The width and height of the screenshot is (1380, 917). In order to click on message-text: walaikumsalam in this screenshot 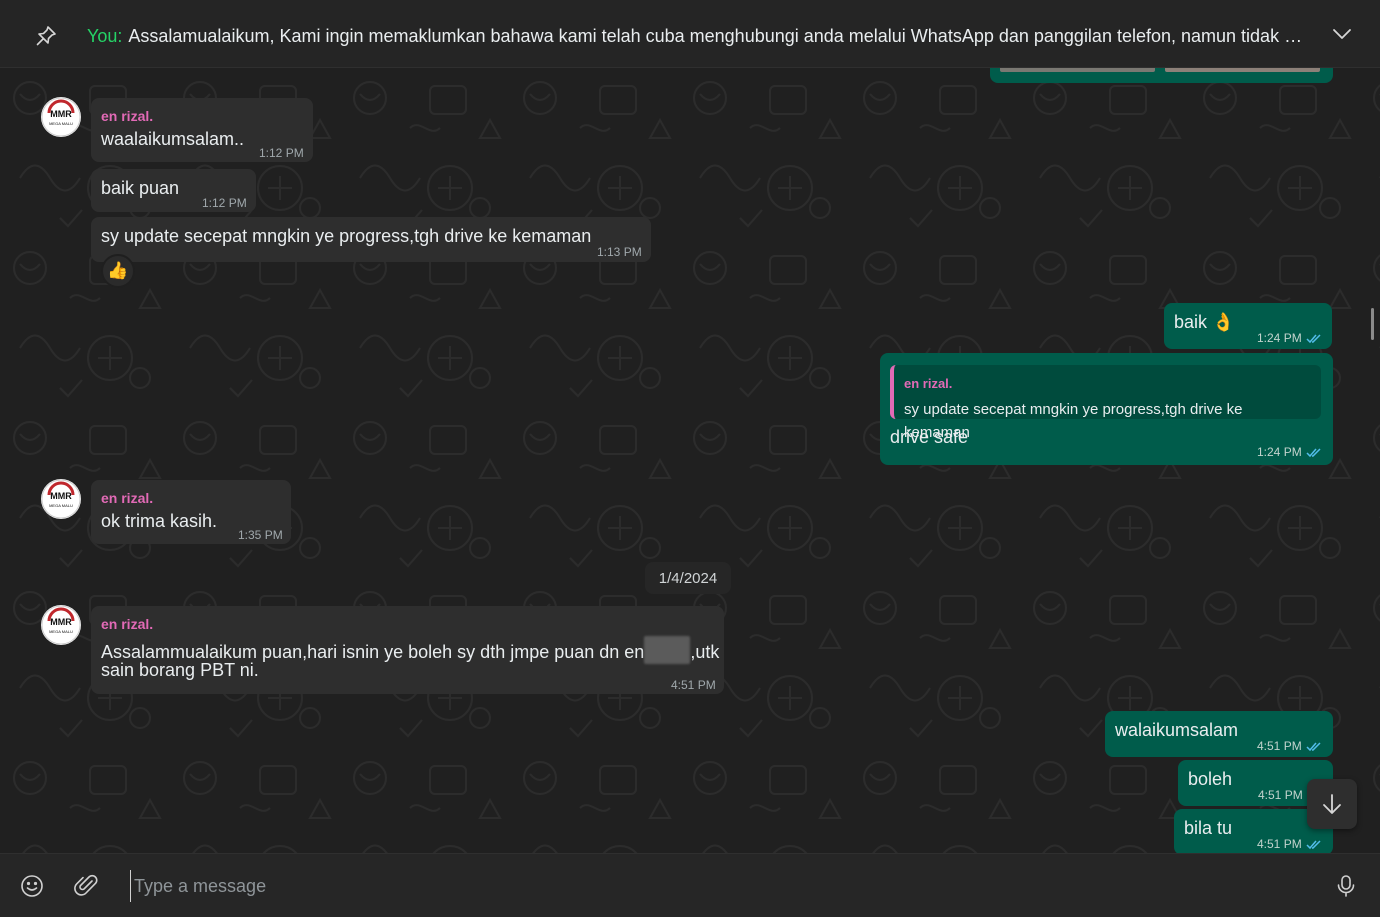, I will do `click(1177, 730)`.